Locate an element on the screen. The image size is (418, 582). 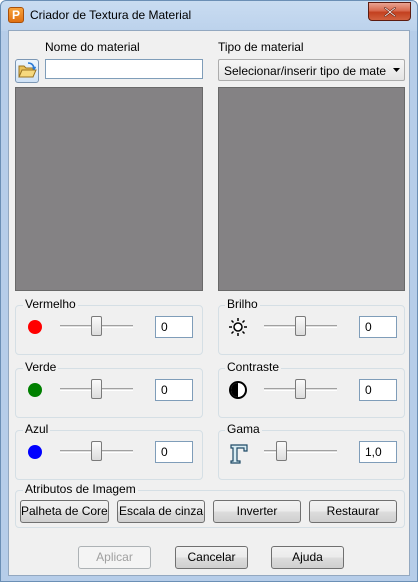
color-palette-button: Palheta de Cores is located at coordinates (64, 511).